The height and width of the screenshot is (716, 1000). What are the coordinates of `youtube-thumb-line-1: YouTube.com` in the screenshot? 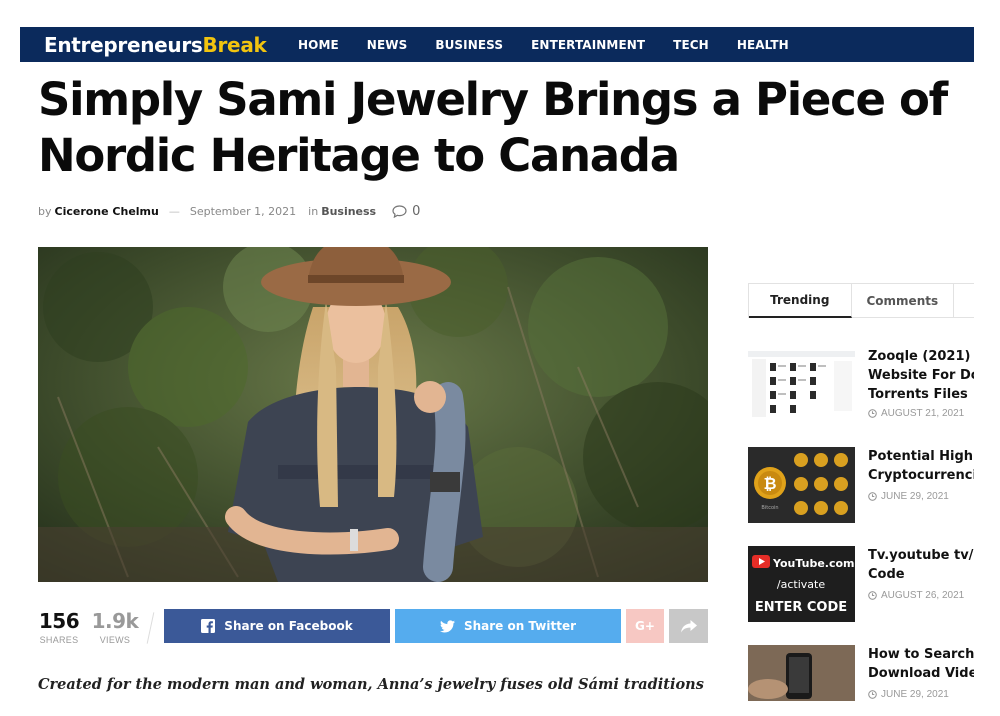 It's located at (813, 563).